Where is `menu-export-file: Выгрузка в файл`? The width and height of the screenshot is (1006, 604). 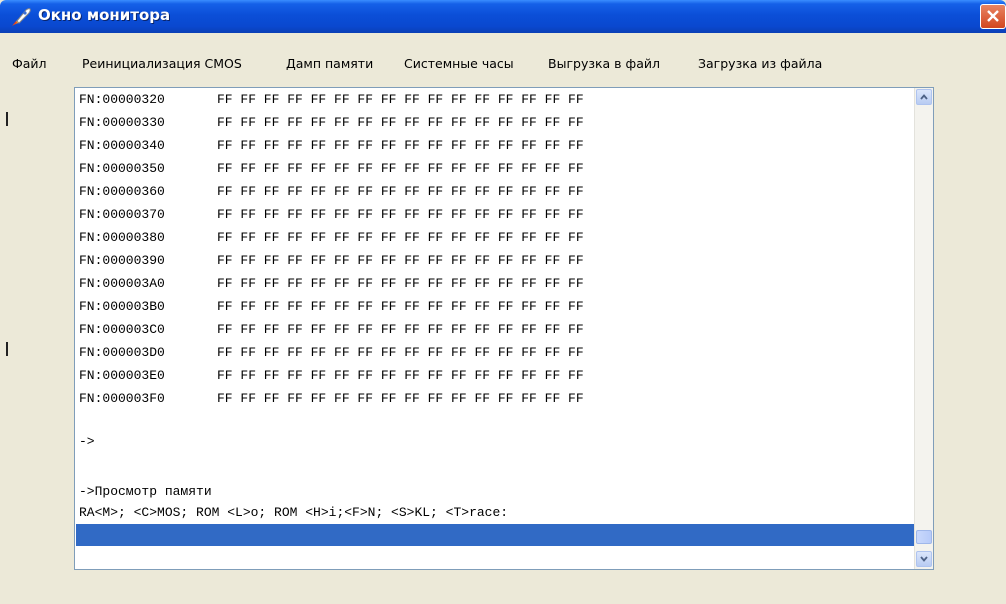 menu-export-file: Выгрузка в файл is located at coordinates (604, 63).